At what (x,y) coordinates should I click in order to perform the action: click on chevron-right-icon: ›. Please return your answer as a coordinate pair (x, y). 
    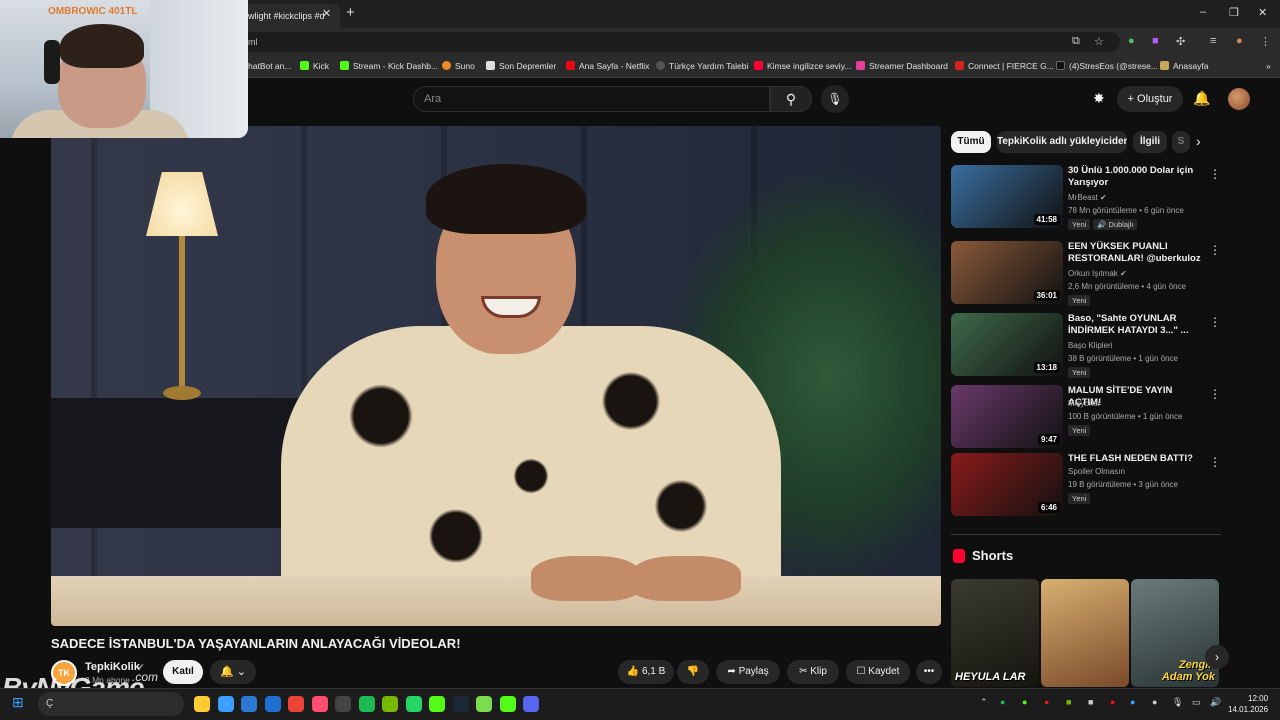
    Looking at the image, I should click on (1198, 141).